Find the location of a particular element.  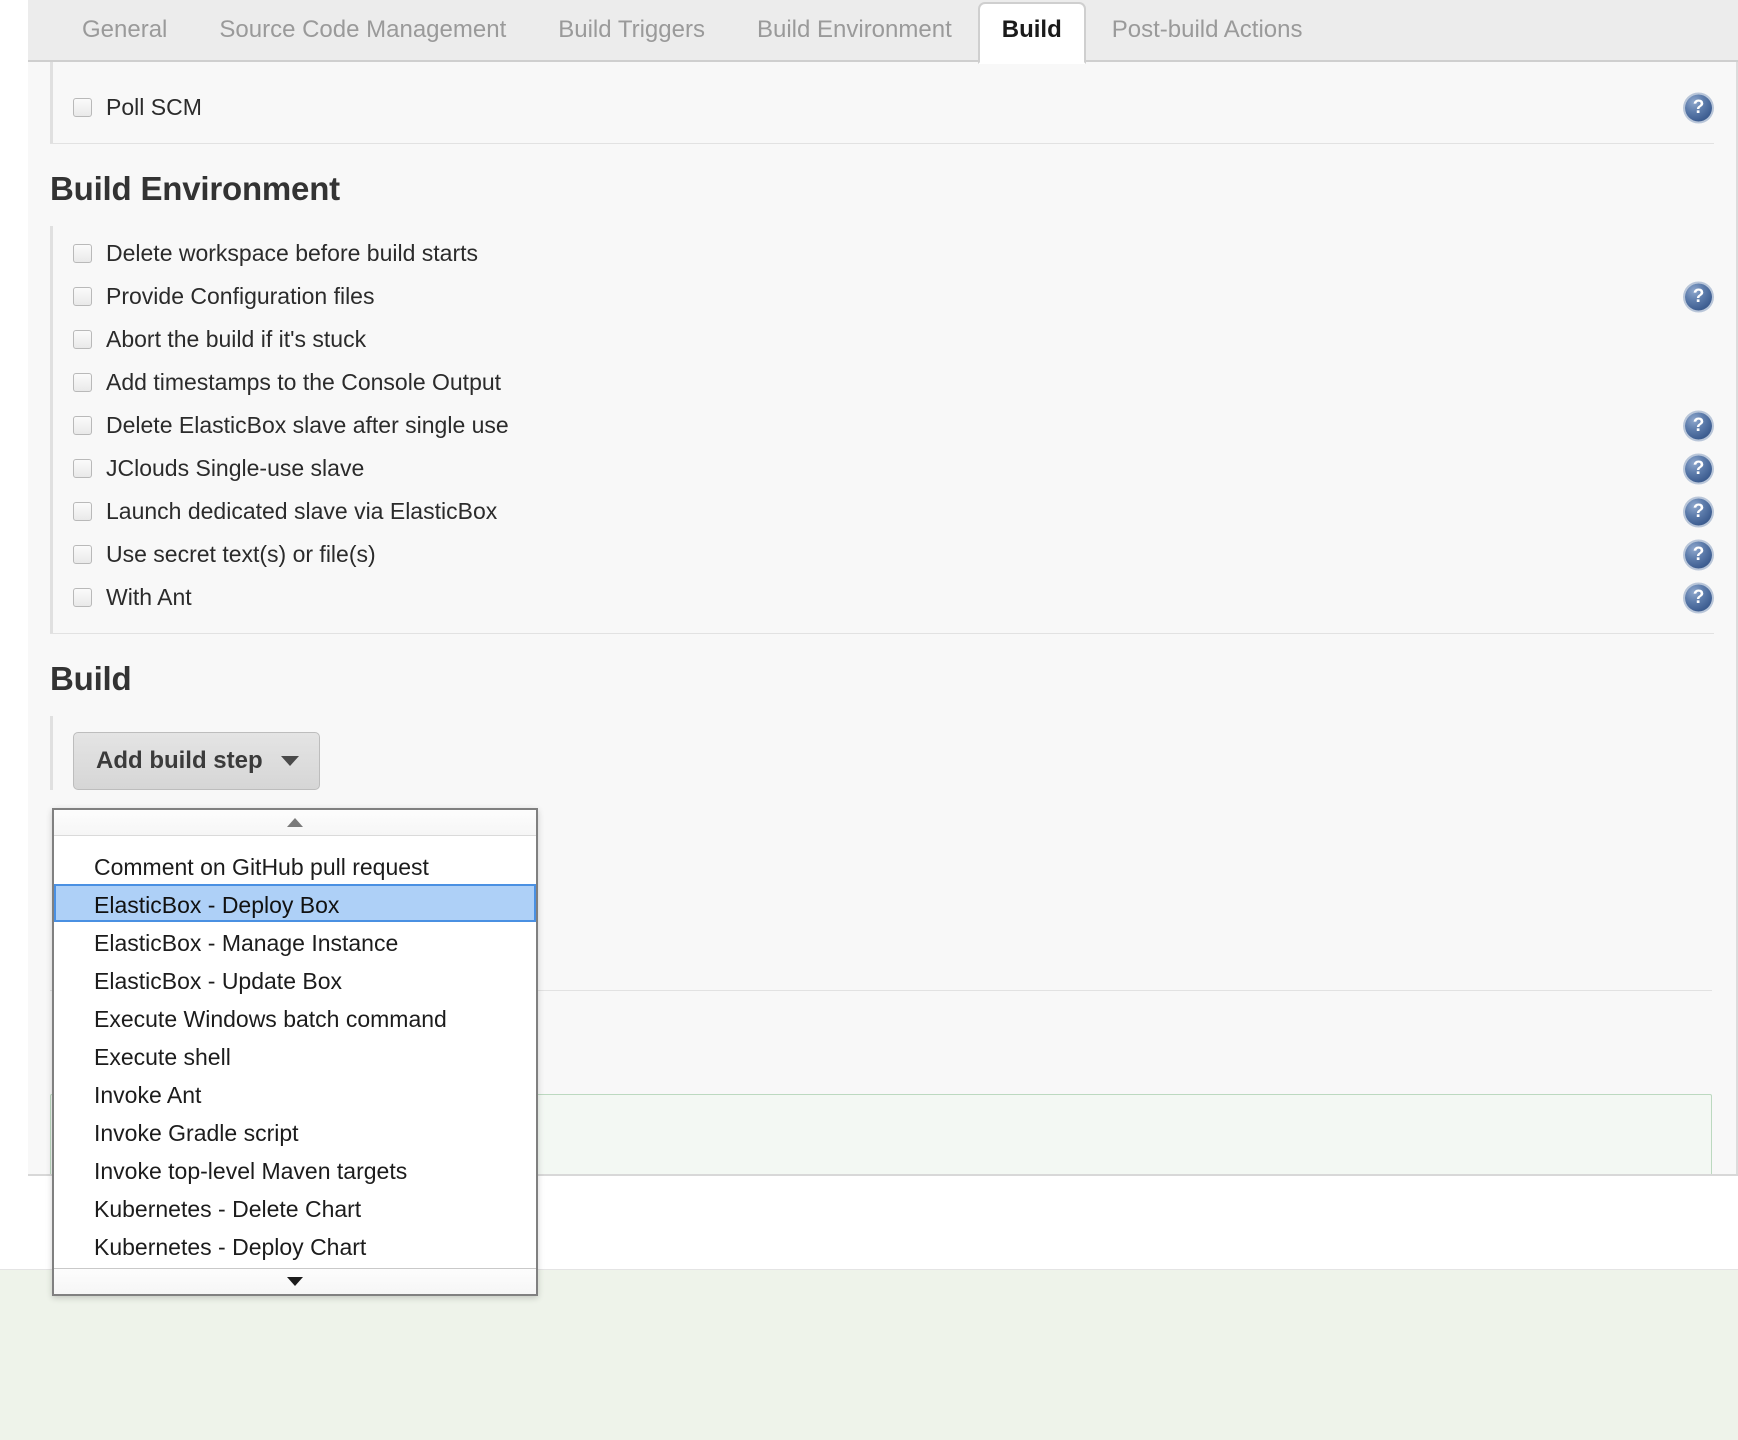

tab-build: Build is located at coordinates (1031, 33).